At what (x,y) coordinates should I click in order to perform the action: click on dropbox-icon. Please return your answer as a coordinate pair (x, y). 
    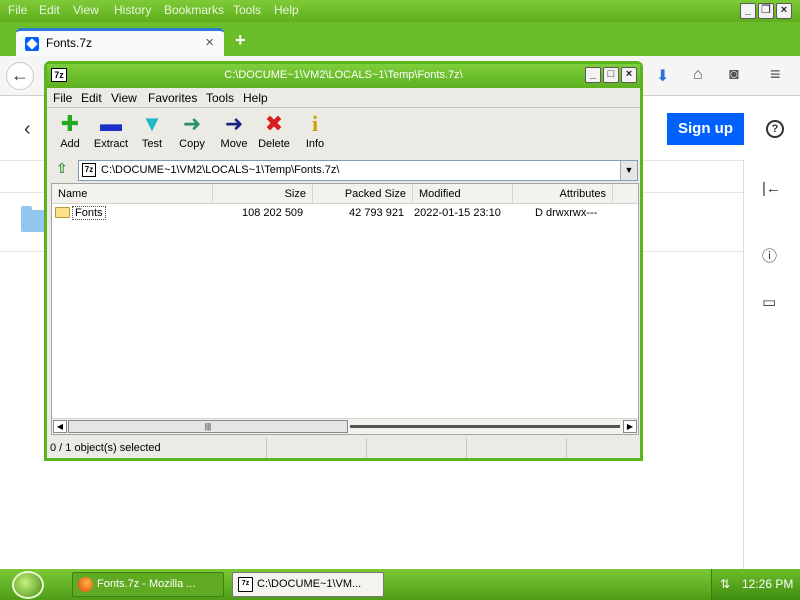
    Looking at the image, I should click on (32, 44).